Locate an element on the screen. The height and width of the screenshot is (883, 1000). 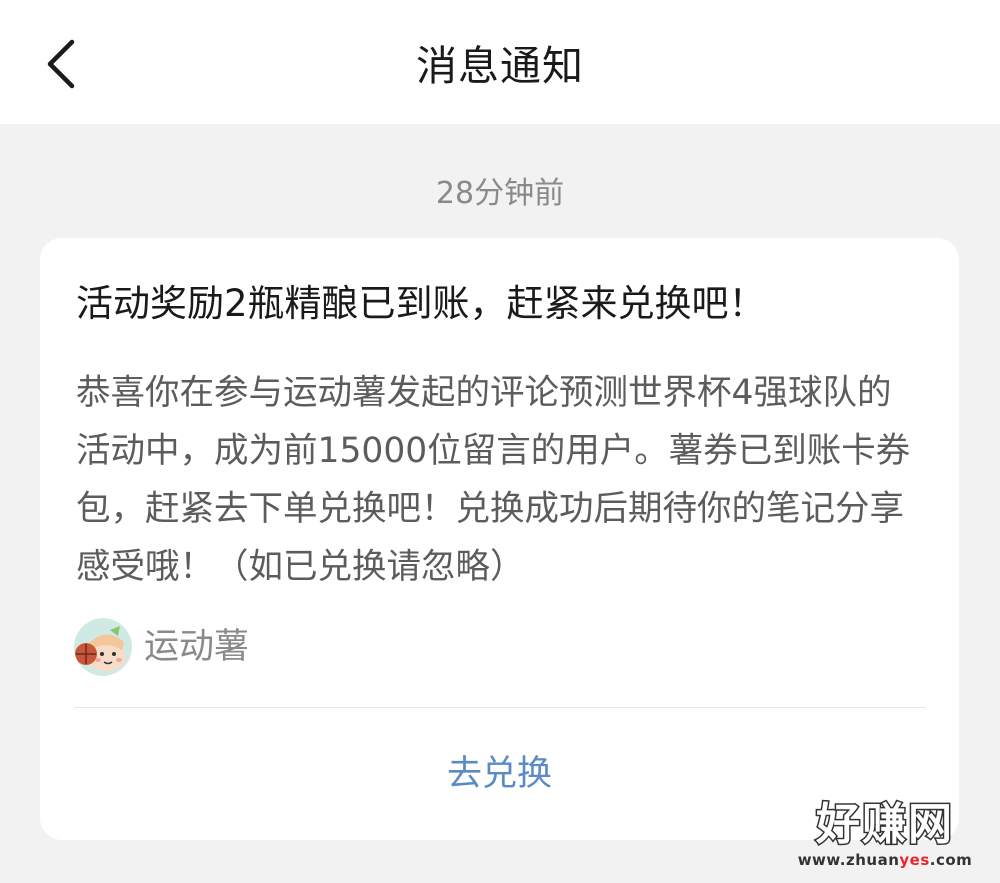
avatar-icon is located at coordinates (103, 647).